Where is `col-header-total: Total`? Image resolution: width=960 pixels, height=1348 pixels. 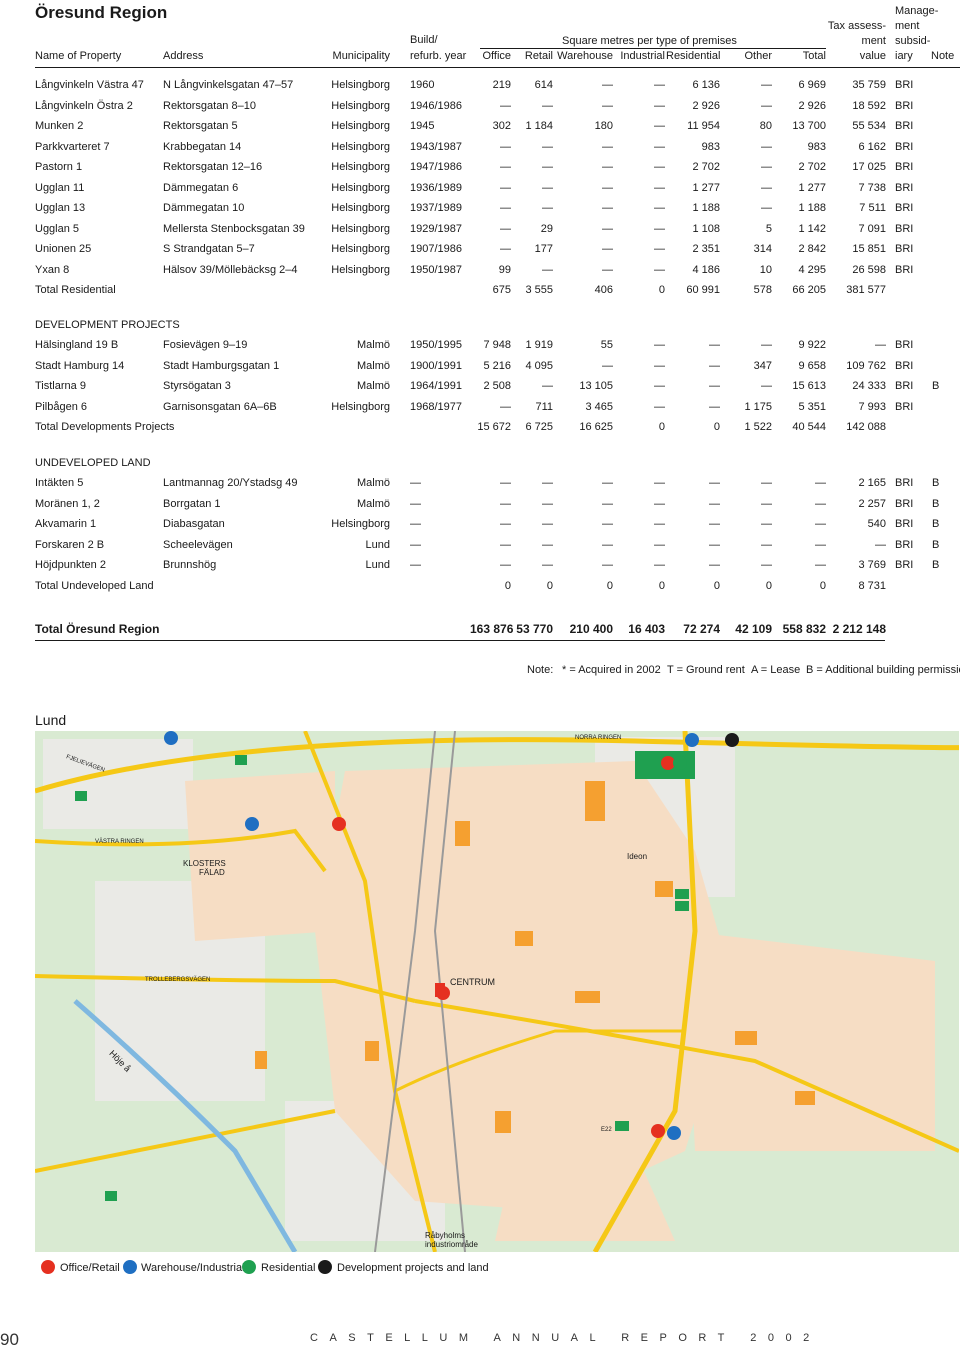 col-header-total: Total is located at coordinates (814, 56).